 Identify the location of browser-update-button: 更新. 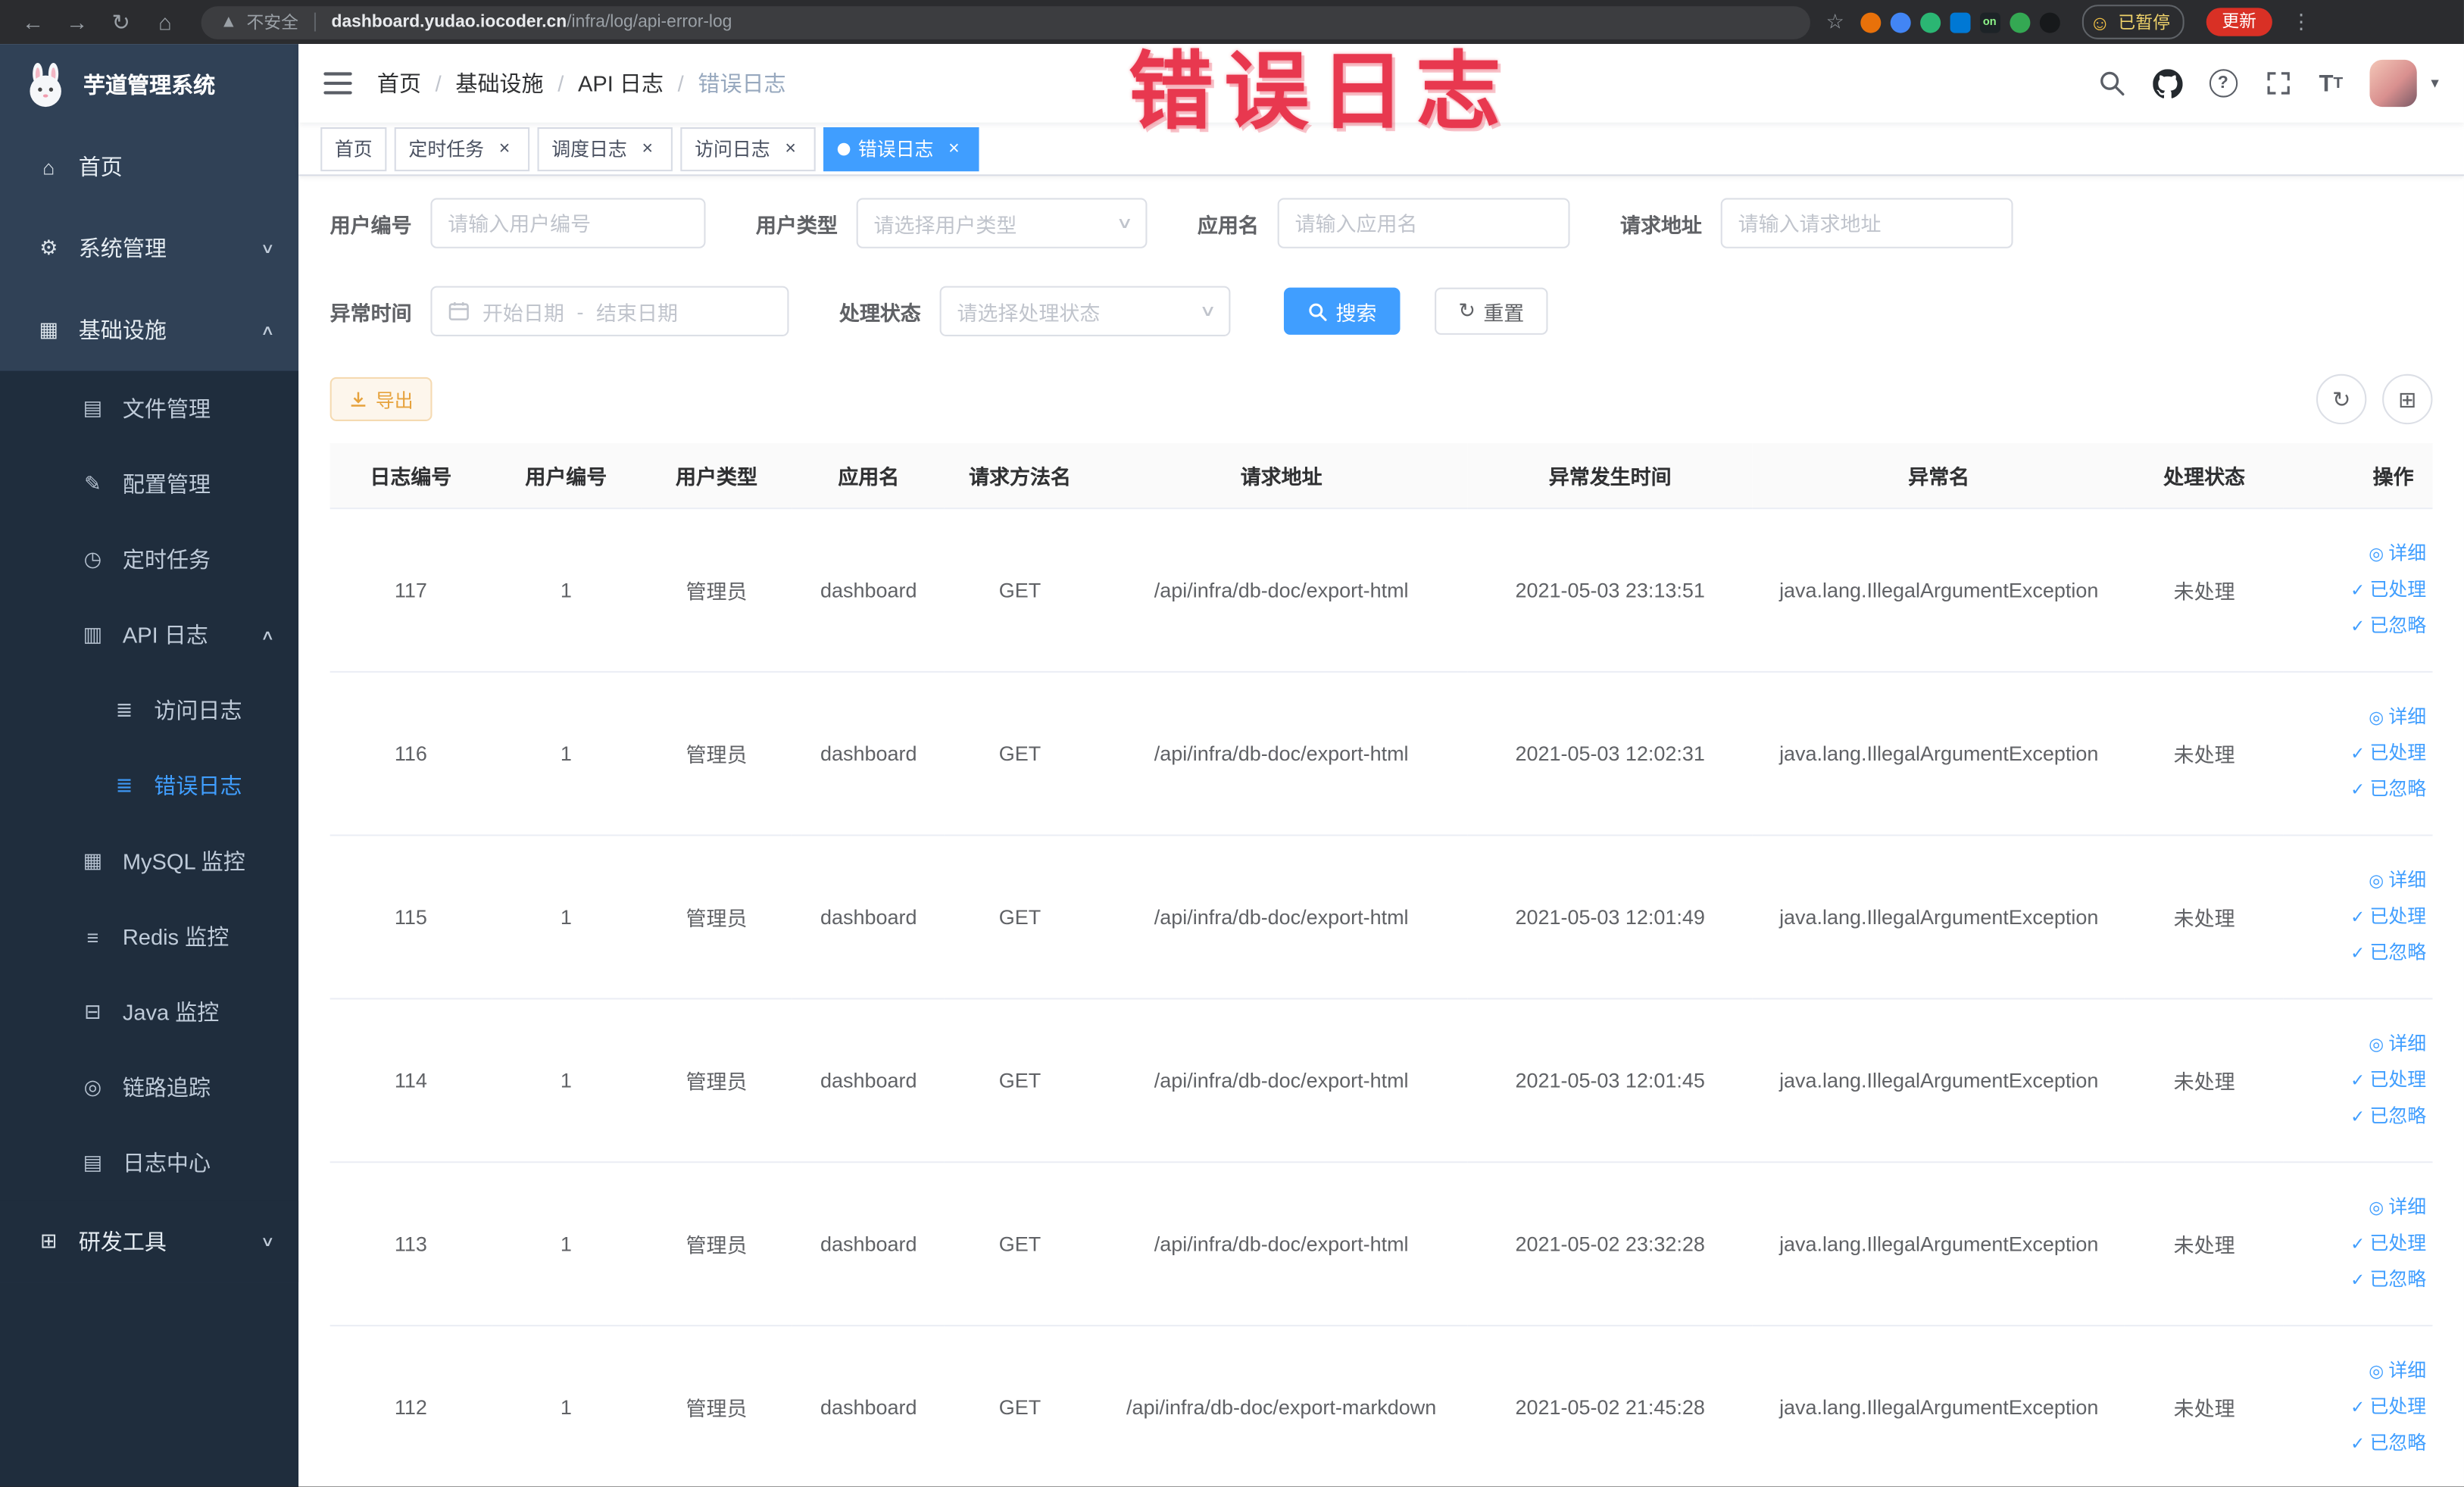
(2239, 22).